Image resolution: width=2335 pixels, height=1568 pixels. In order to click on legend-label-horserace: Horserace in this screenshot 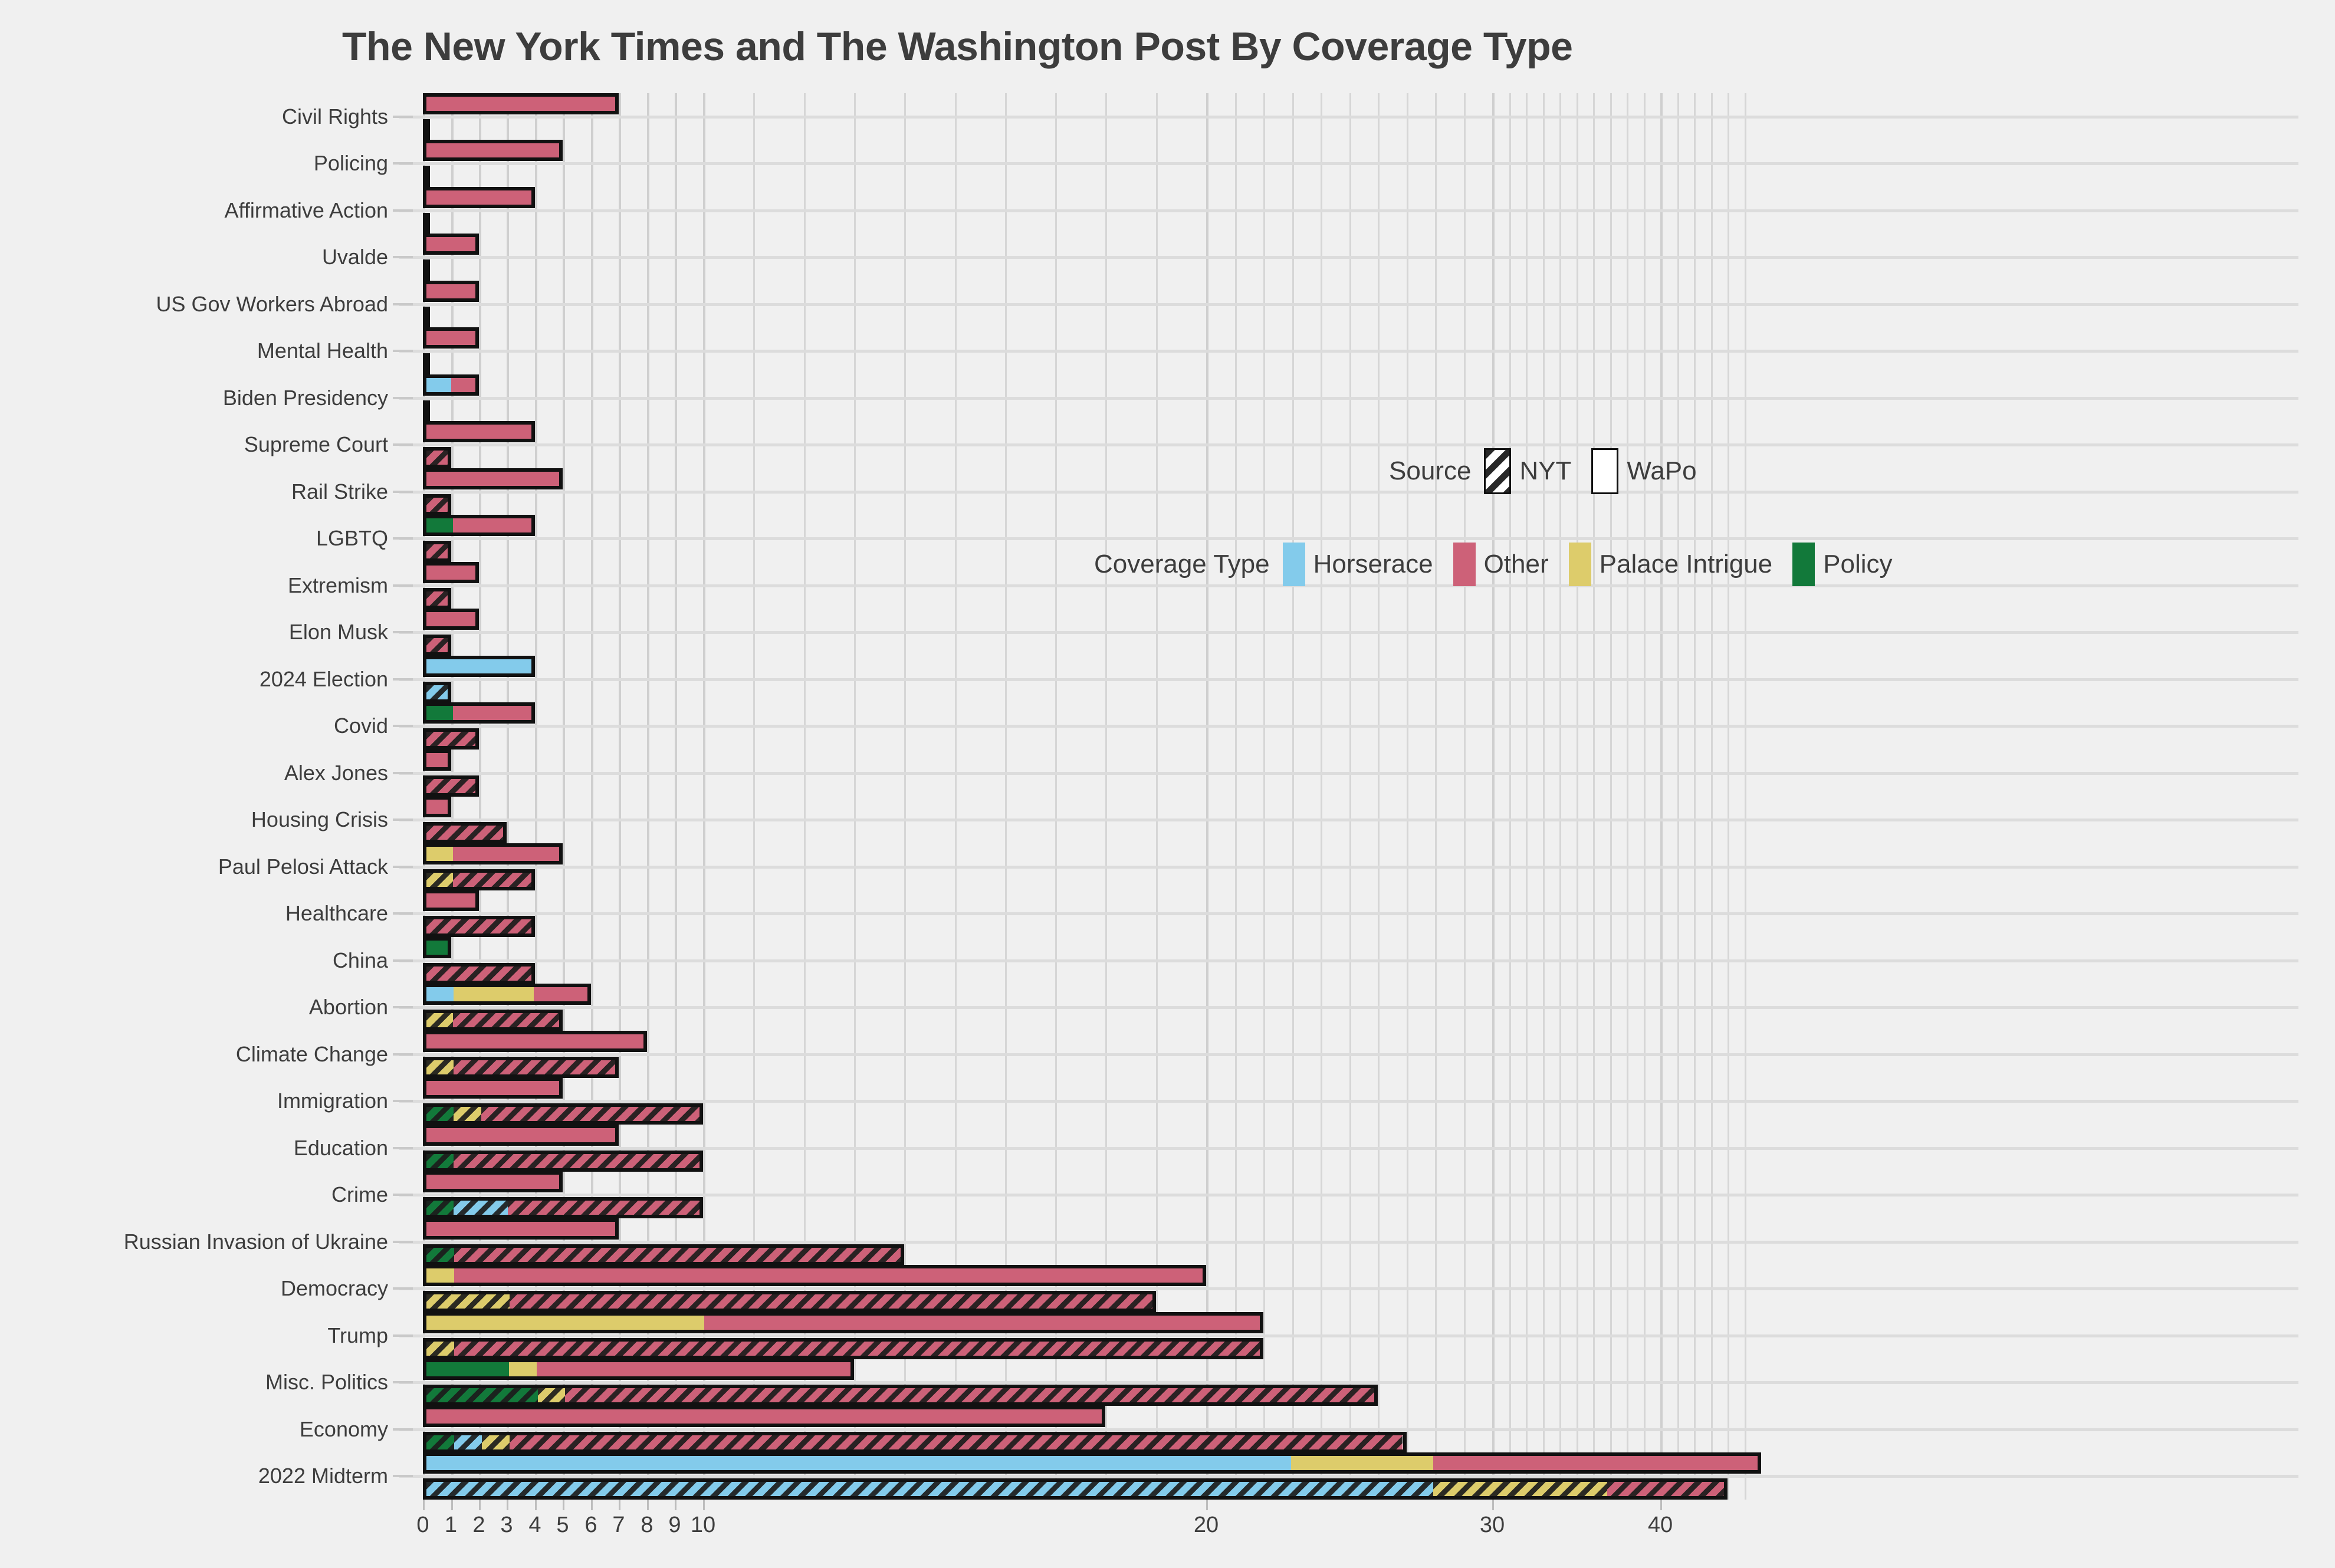, I will do `click(1373, 564)`.